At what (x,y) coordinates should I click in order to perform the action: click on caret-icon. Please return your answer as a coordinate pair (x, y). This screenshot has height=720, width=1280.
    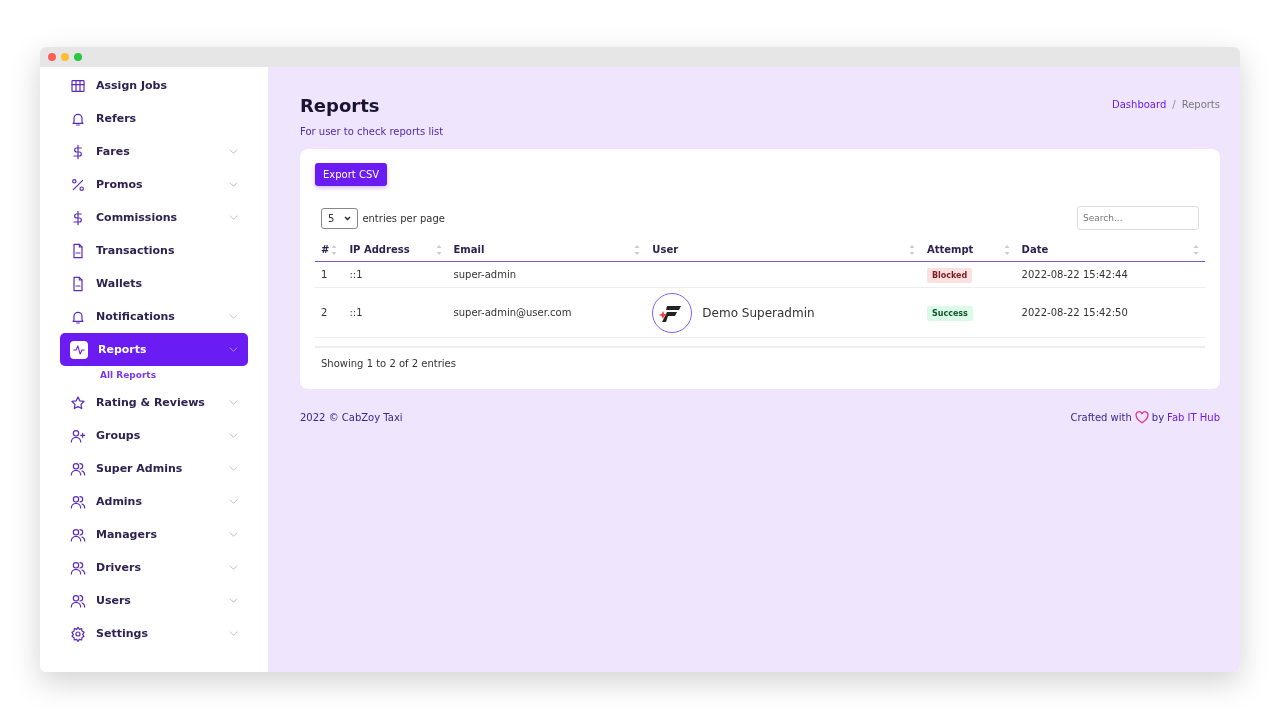
    Looking at the image, I should click on (348, 218).